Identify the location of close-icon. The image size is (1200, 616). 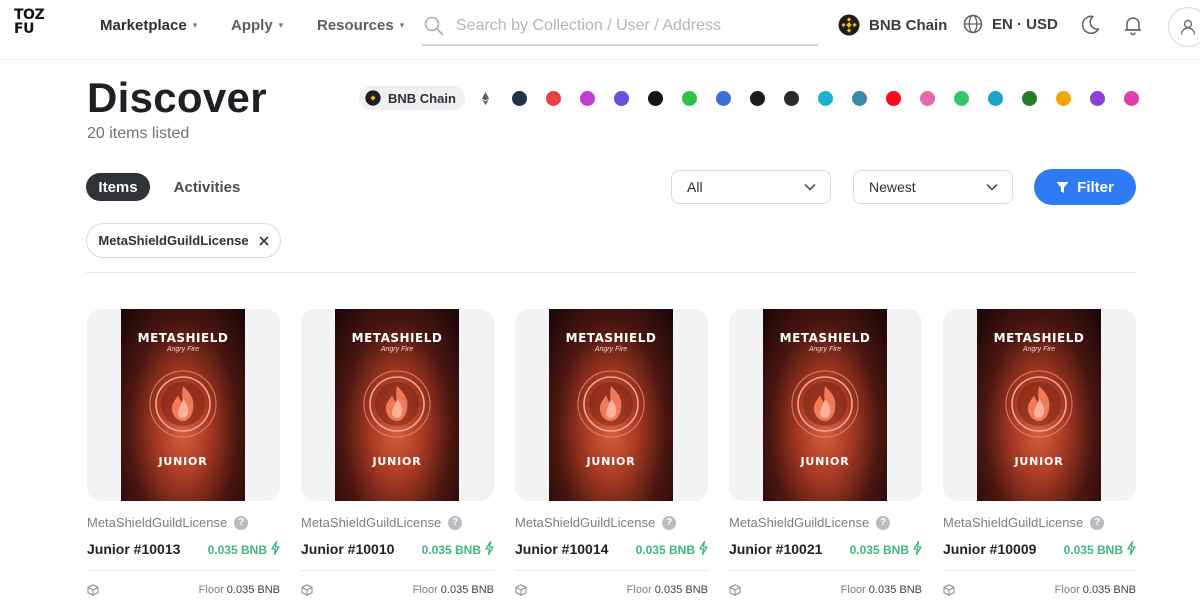
(264, 240).